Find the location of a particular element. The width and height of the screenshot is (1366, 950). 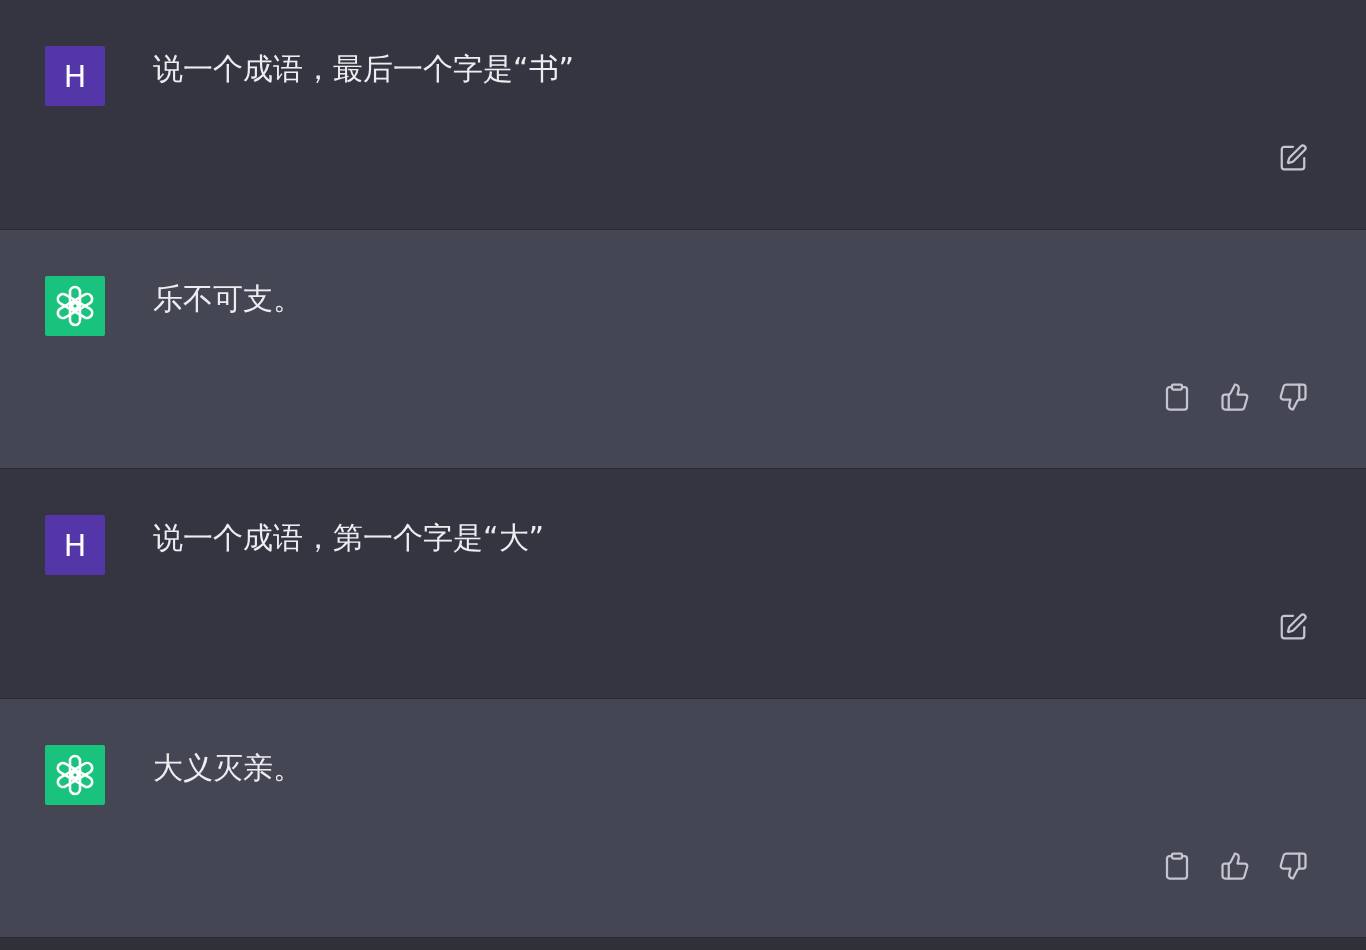

message-text: 大义灭亲。 is located at coordinates (228, 766).